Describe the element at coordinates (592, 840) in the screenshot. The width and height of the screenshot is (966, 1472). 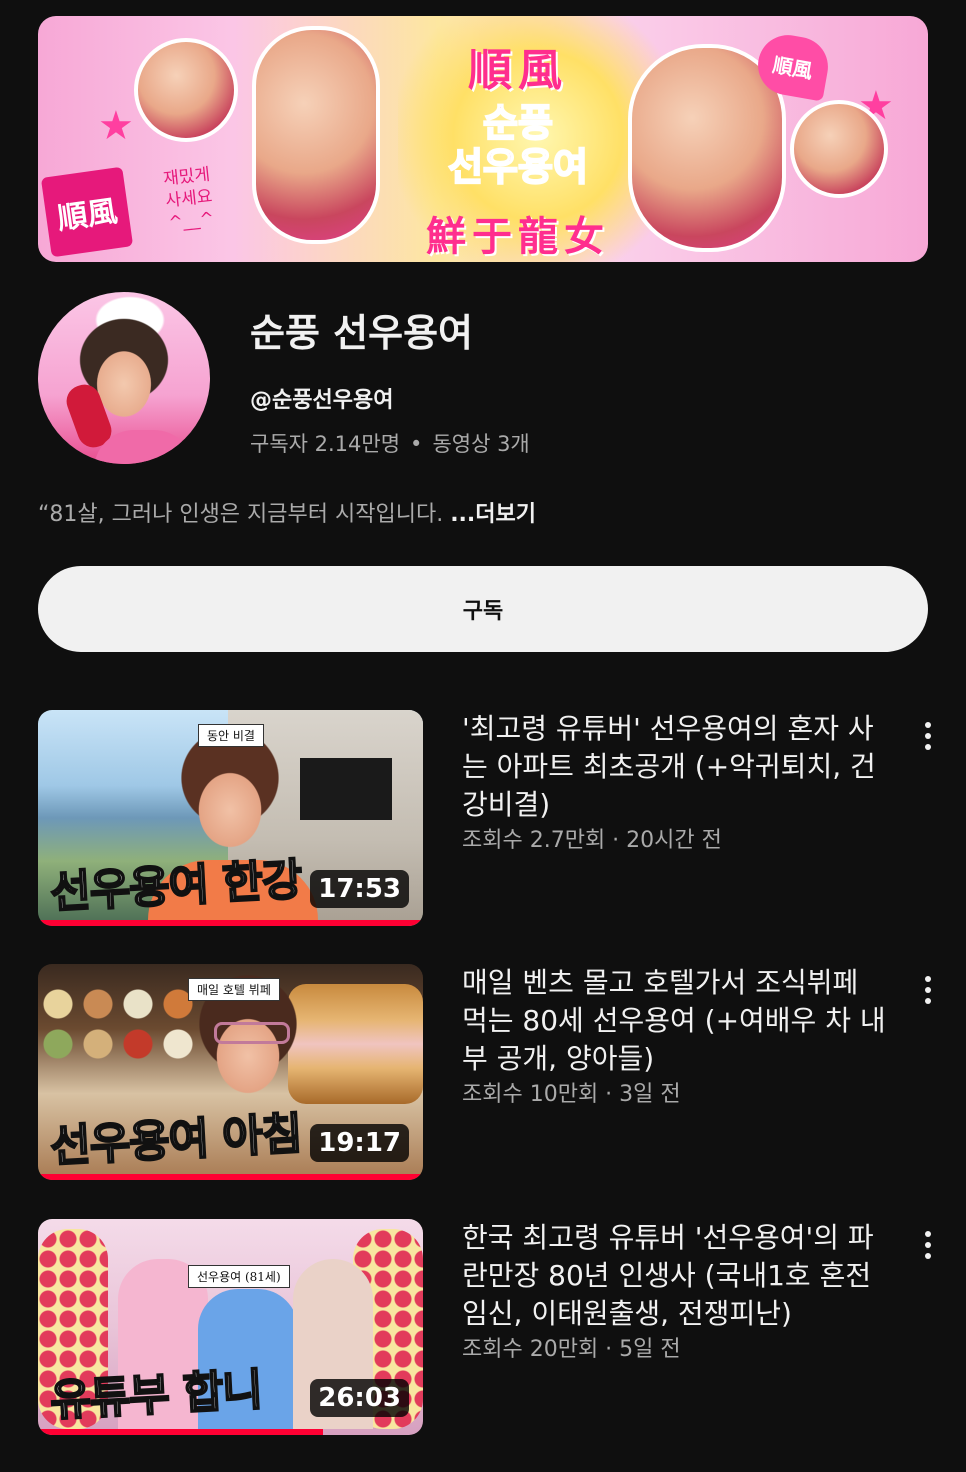
I see `video-meta: 조회수 2.7만회 · 20시간 전` at that location.